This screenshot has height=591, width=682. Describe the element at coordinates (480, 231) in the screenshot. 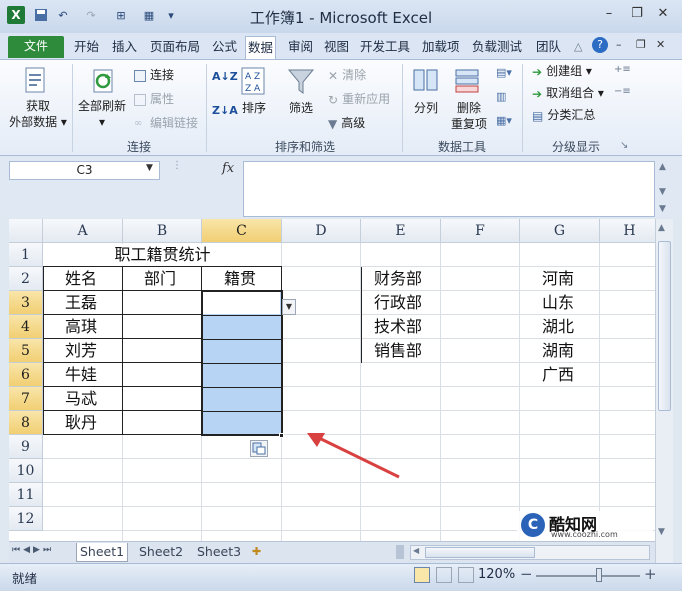

I see `column-header-f: F` at that location.